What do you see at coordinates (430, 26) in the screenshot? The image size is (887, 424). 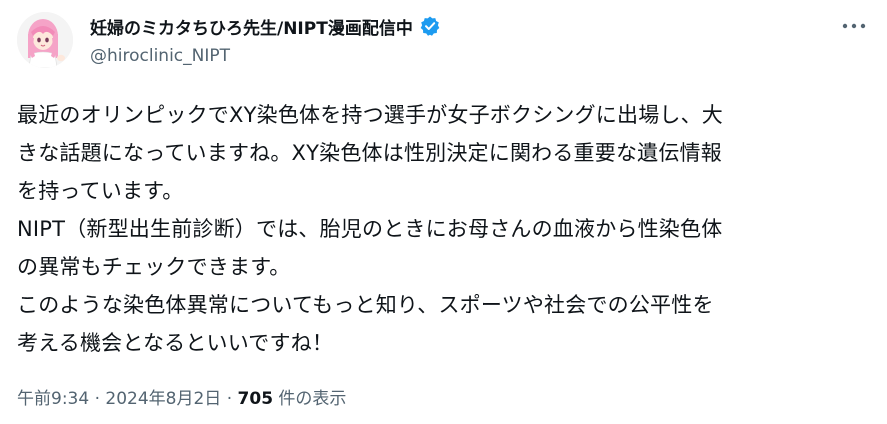 I see `verified-badge-icon` at bounding box center [430, 26].